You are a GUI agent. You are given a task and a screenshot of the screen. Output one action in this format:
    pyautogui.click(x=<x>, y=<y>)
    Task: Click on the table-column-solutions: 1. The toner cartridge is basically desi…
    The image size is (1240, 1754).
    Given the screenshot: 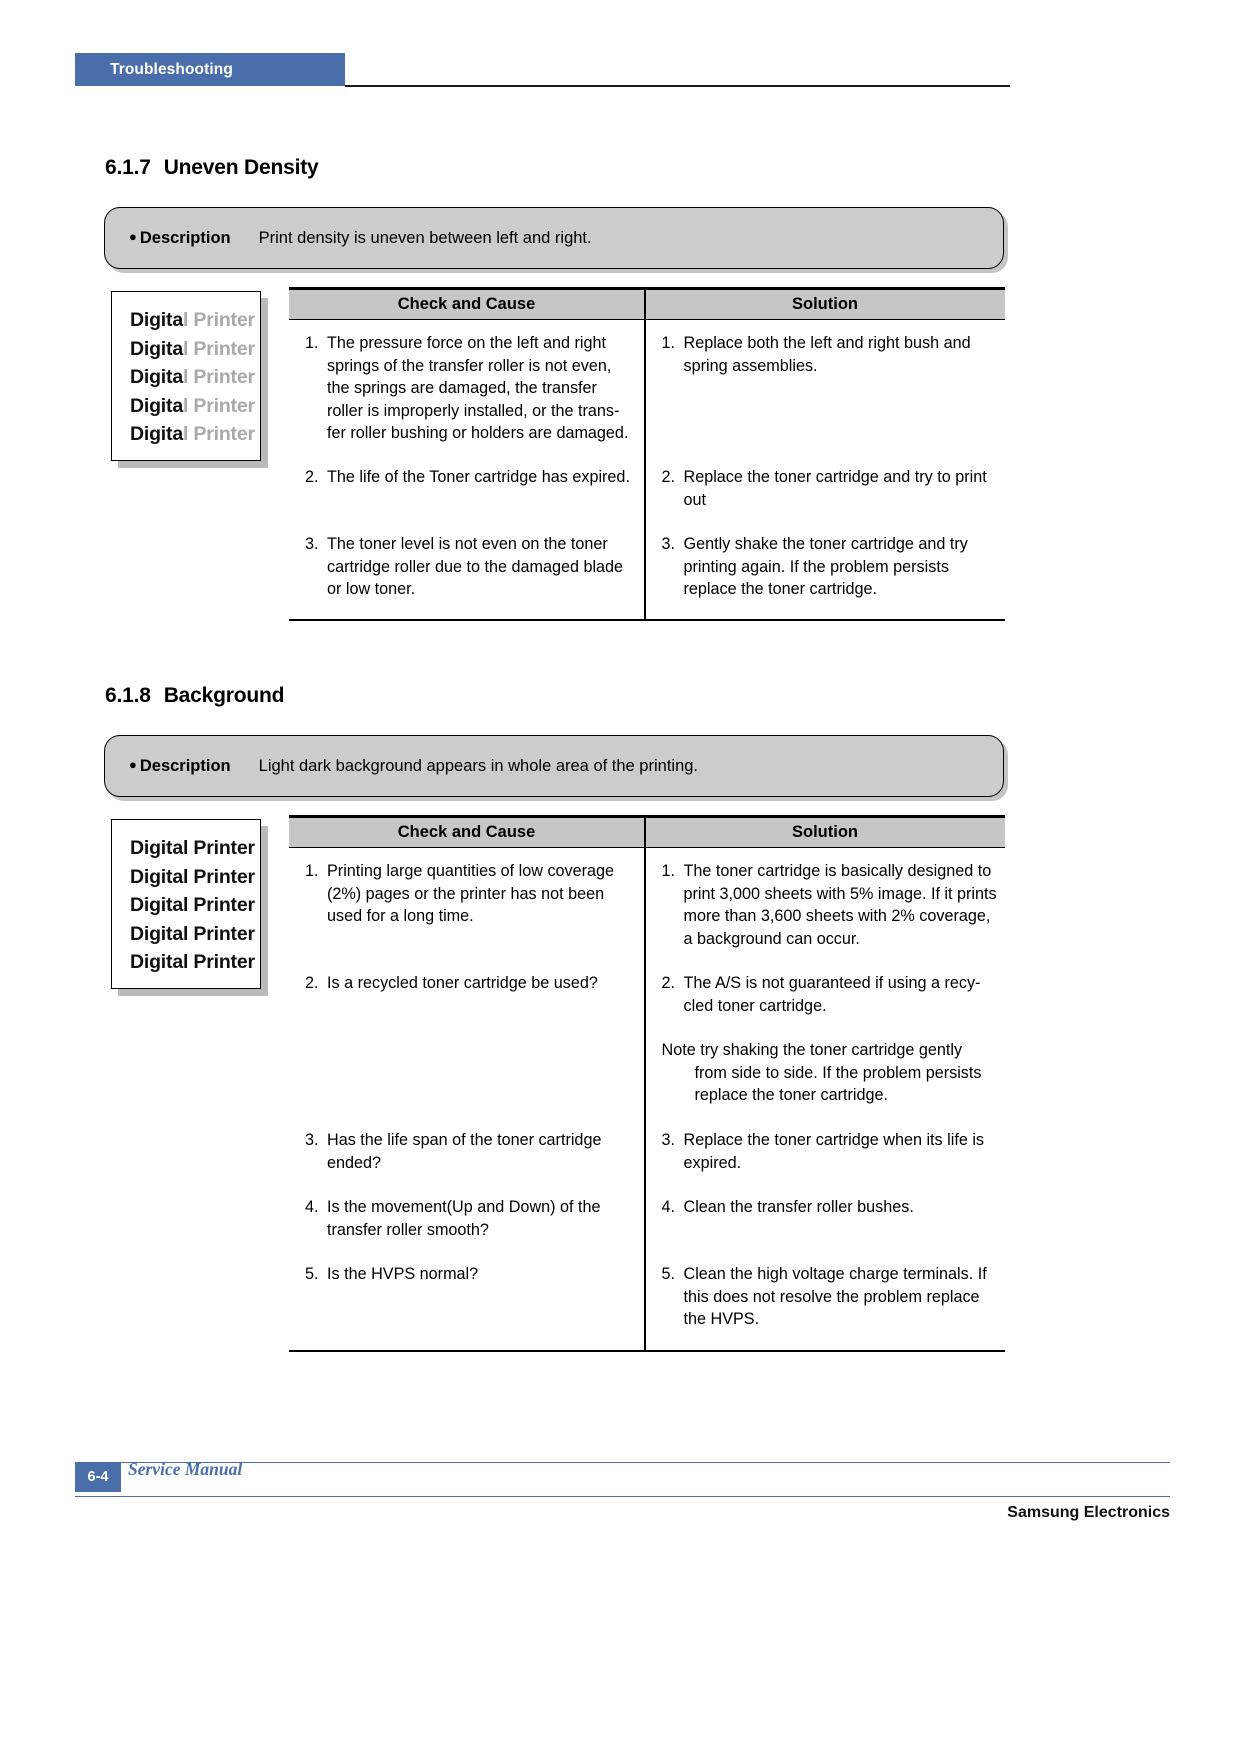 What is the action you would take?
    pyautogui.click(x=826, y=1099)
    